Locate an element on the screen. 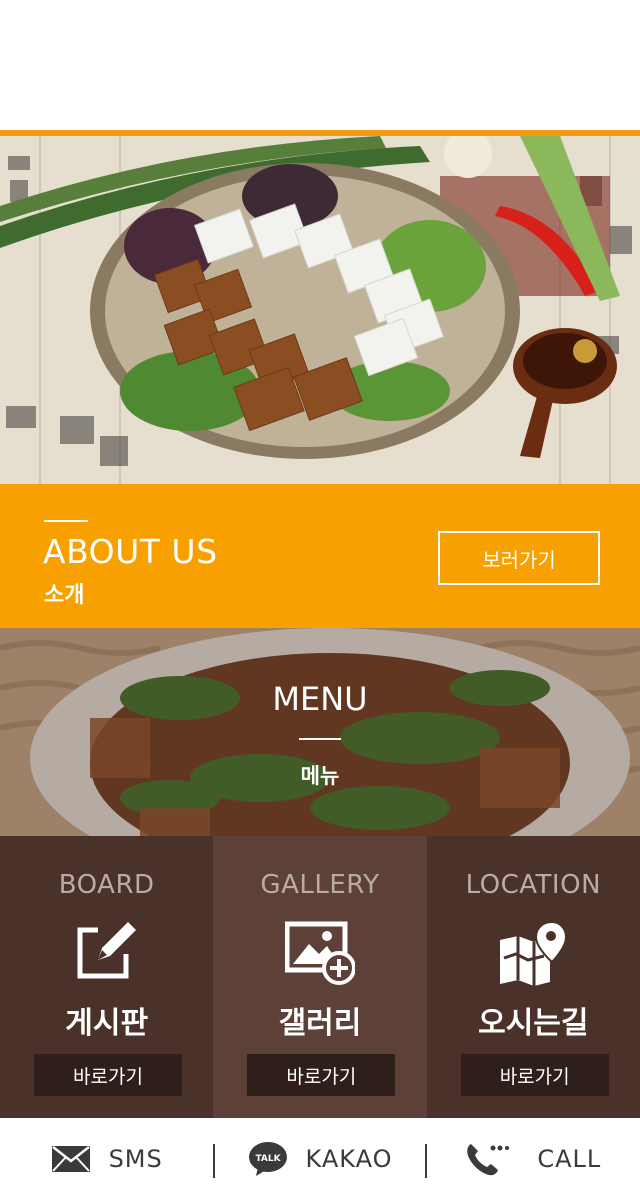 The height and width of the screenshot is (1200, 640). kakao-badge-text: TALK is located at coordinates (268, 1159).